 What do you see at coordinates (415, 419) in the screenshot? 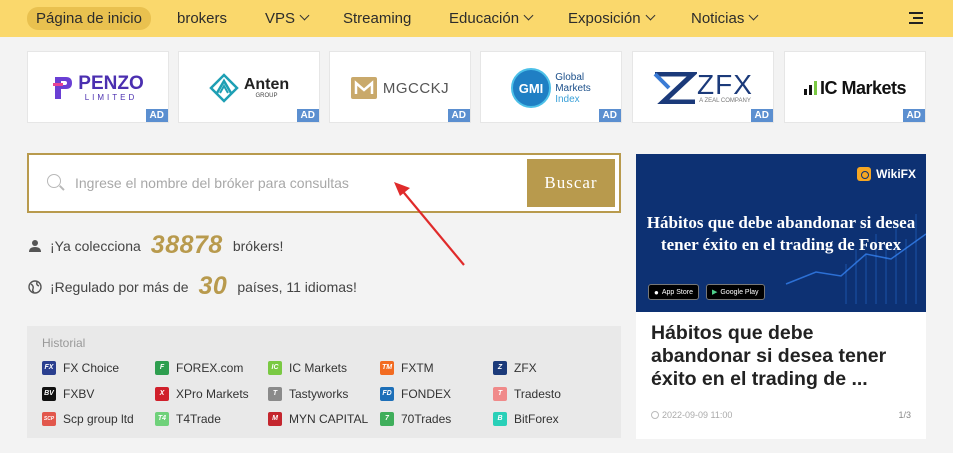
I see `history-item-70trades: 7 70Trades` at bounding box center [415, 419].